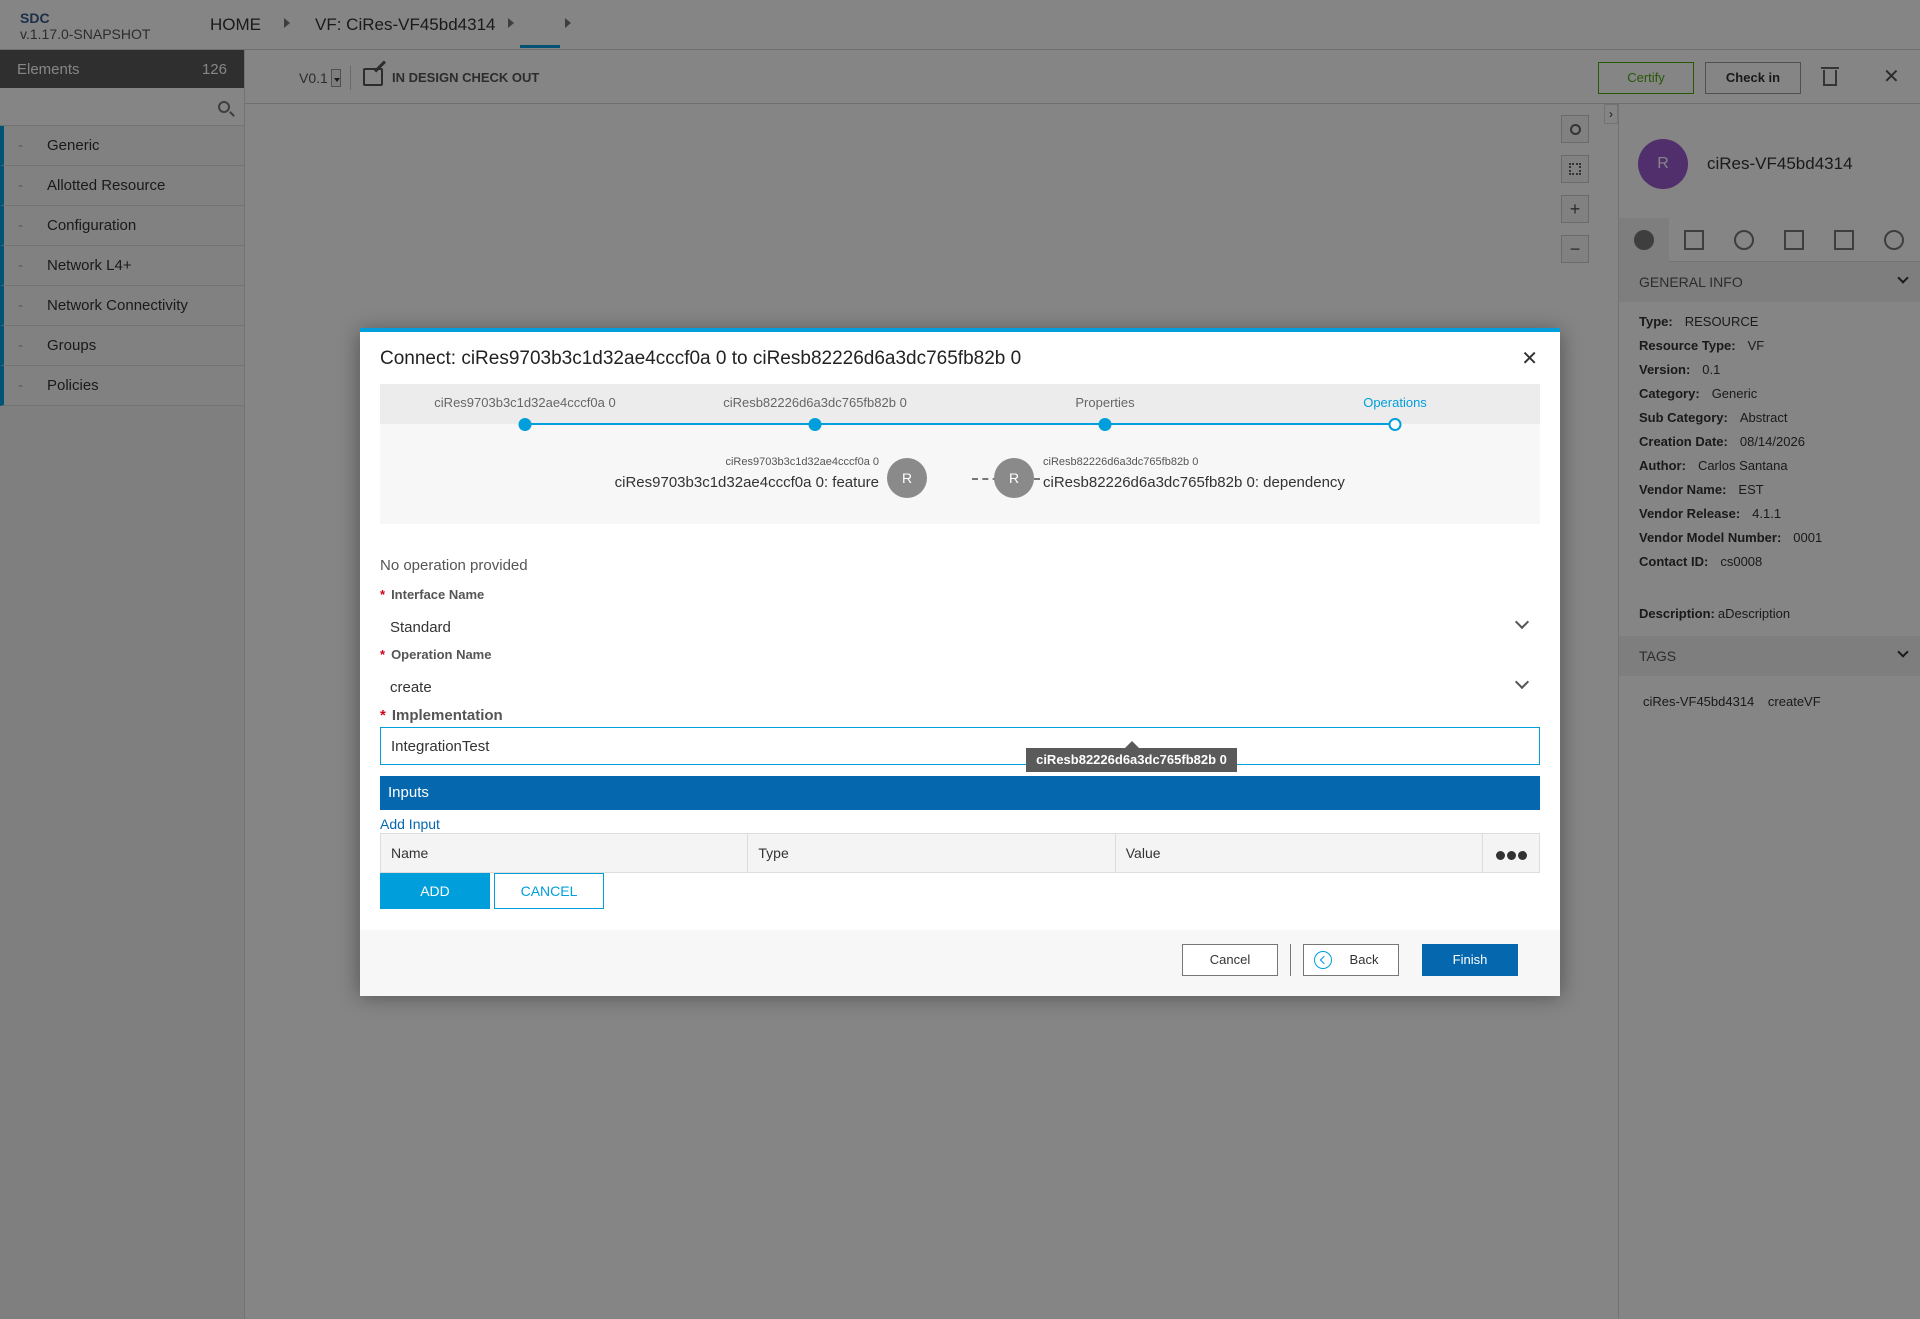 The width and height of the screenshot is (1920, 1319). I want to click on step-current-dot, so click(1395, 424).